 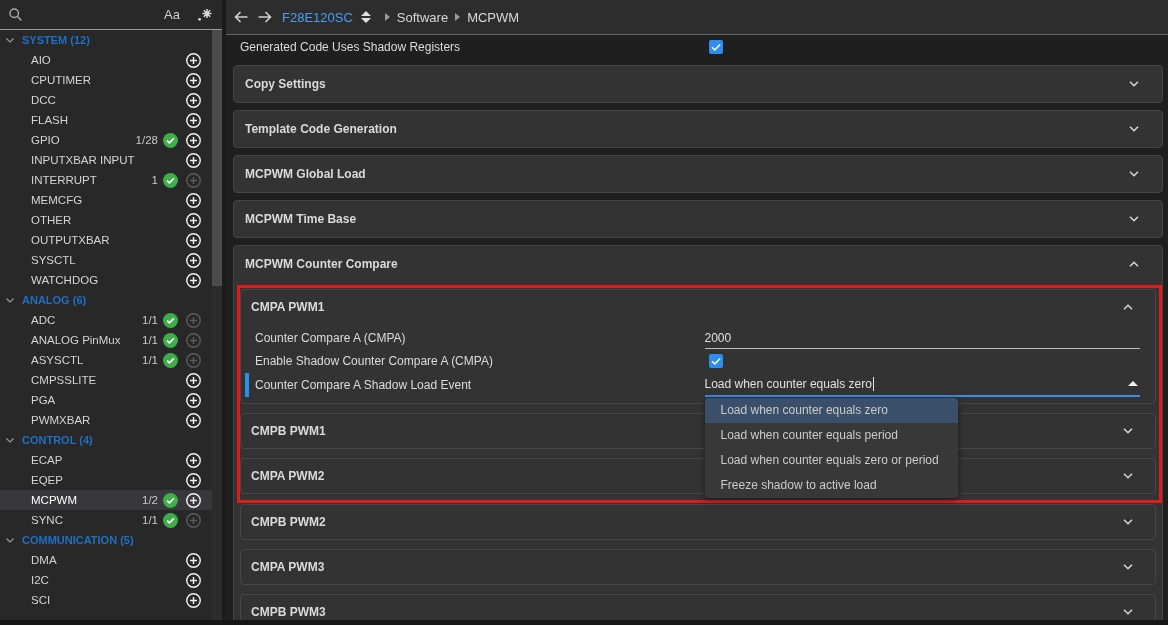 What do you see at coordinates (106, 600) in the screenshot?
I see `sidebar-item: SCI` at bounding box center [106, 600].